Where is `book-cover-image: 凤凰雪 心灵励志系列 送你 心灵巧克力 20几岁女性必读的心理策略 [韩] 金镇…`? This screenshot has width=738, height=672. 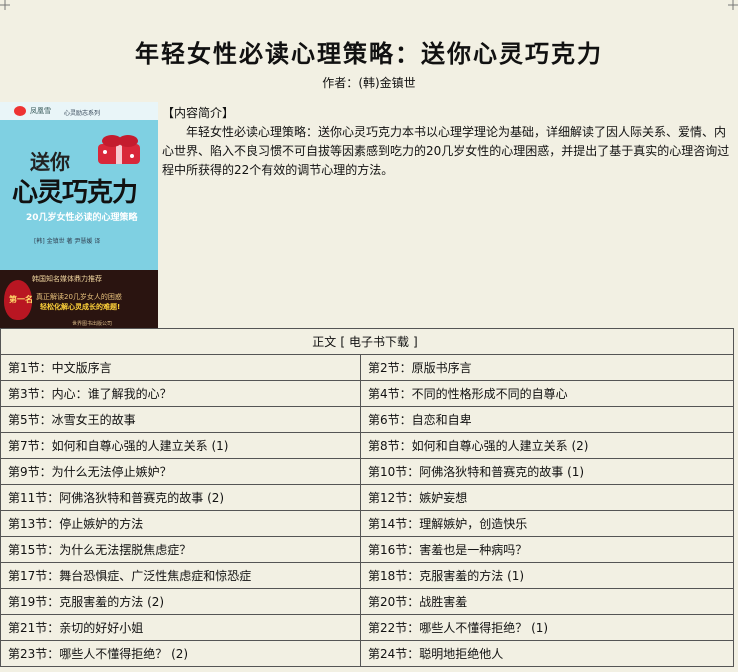 book-cover-image: 凤凰雪 心灵励志系列 送你 心灵巧克力 20几岁女性必读的心理策略 [韩] 金镇… is located at coordinates (79, 215).